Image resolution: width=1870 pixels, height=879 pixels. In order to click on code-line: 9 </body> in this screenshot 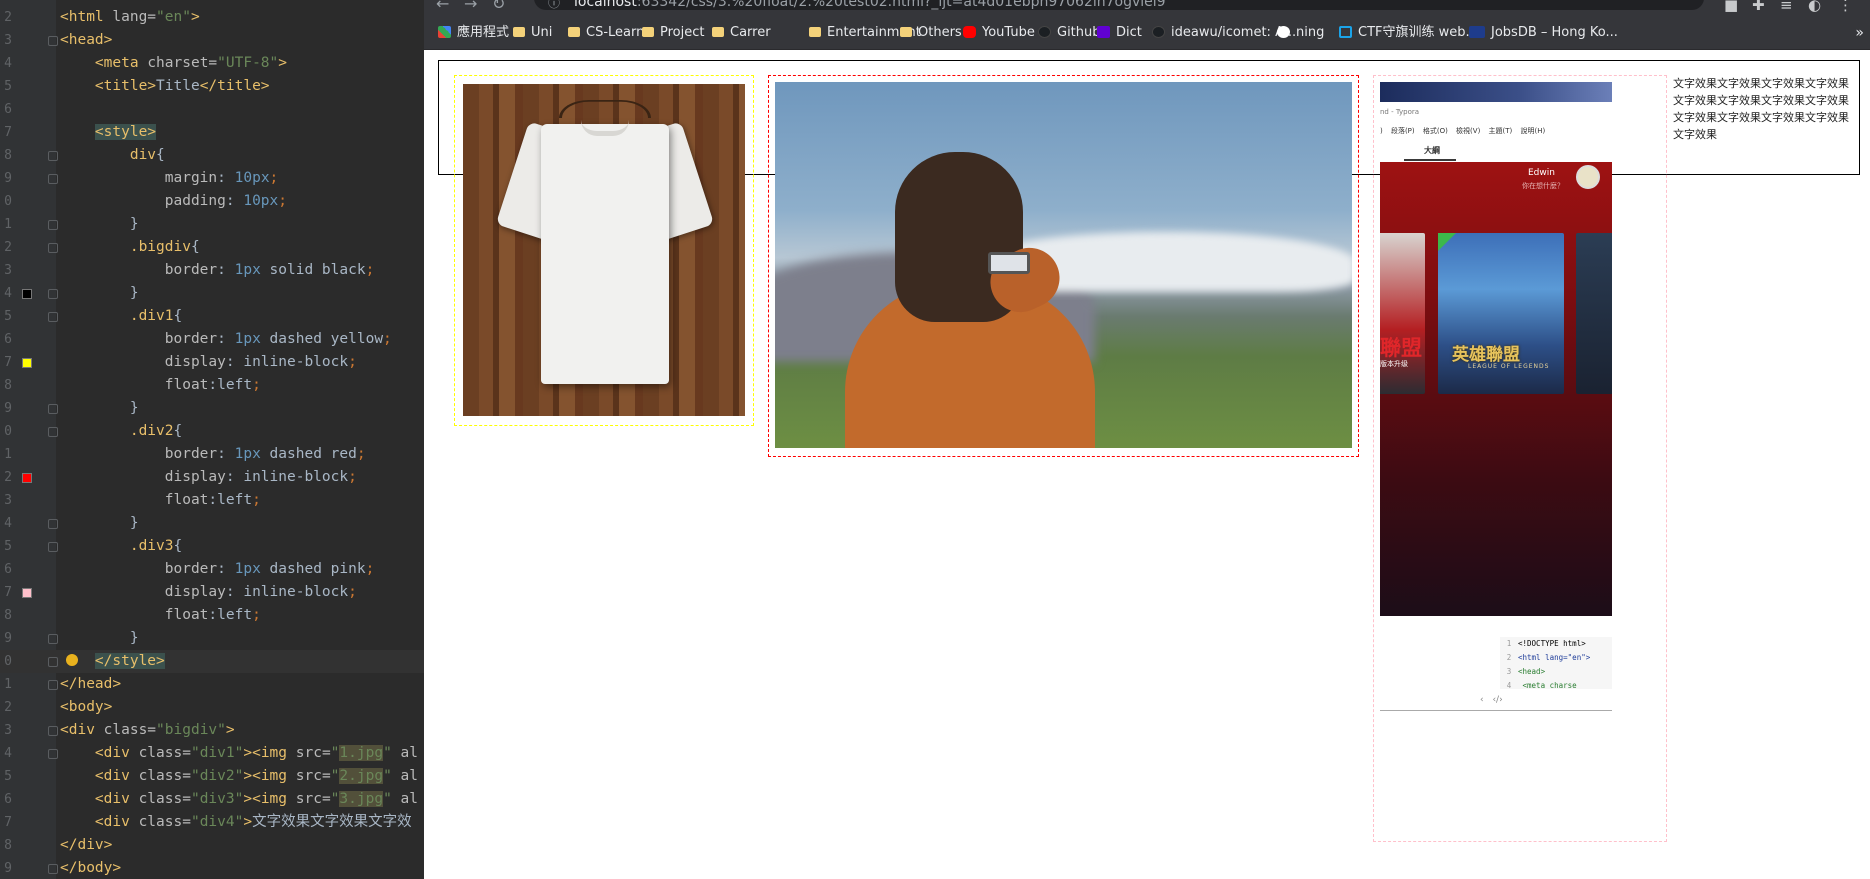, I will do `click(212, 868)`.